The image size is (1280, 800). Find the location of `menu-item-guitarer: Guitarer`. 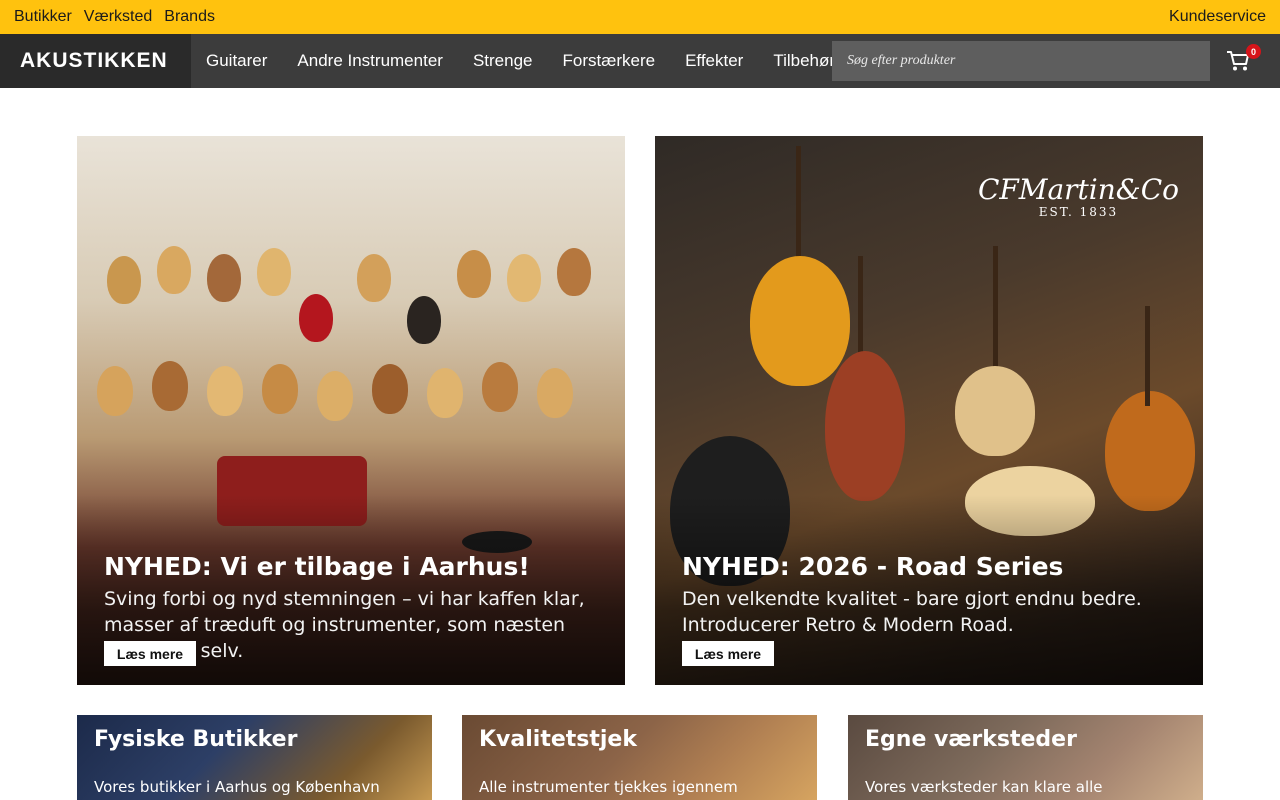

menu-item-guitarer: Guitarer is located at coordinates (236, 61).